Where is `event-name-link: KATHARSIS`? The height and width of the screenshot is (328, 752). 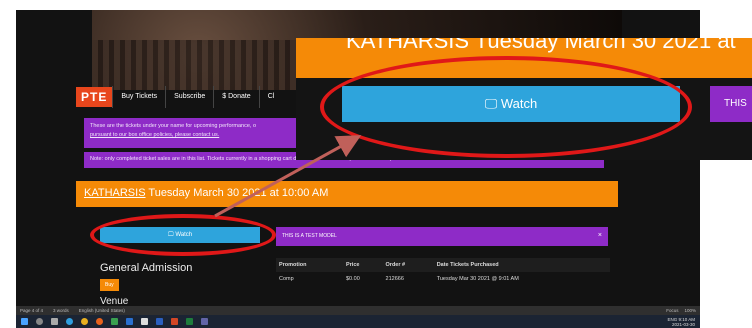
event-name-link: KATHARSIS is located at coordinates (115, 193).